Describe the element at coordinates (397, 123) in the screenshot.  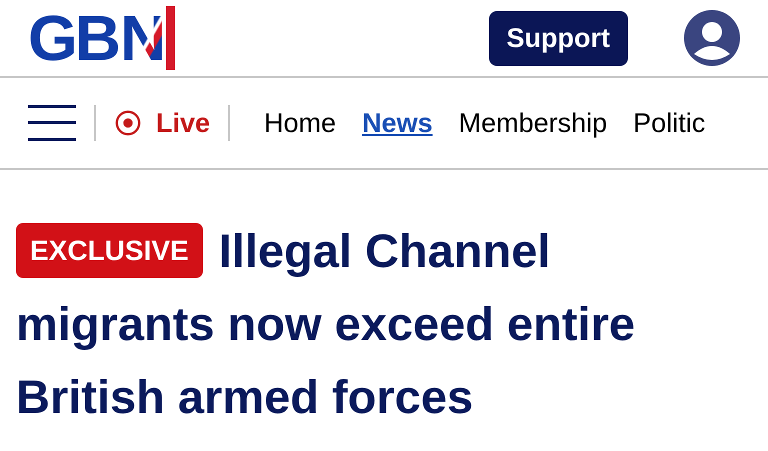
I see `nav-link: News` at that location.